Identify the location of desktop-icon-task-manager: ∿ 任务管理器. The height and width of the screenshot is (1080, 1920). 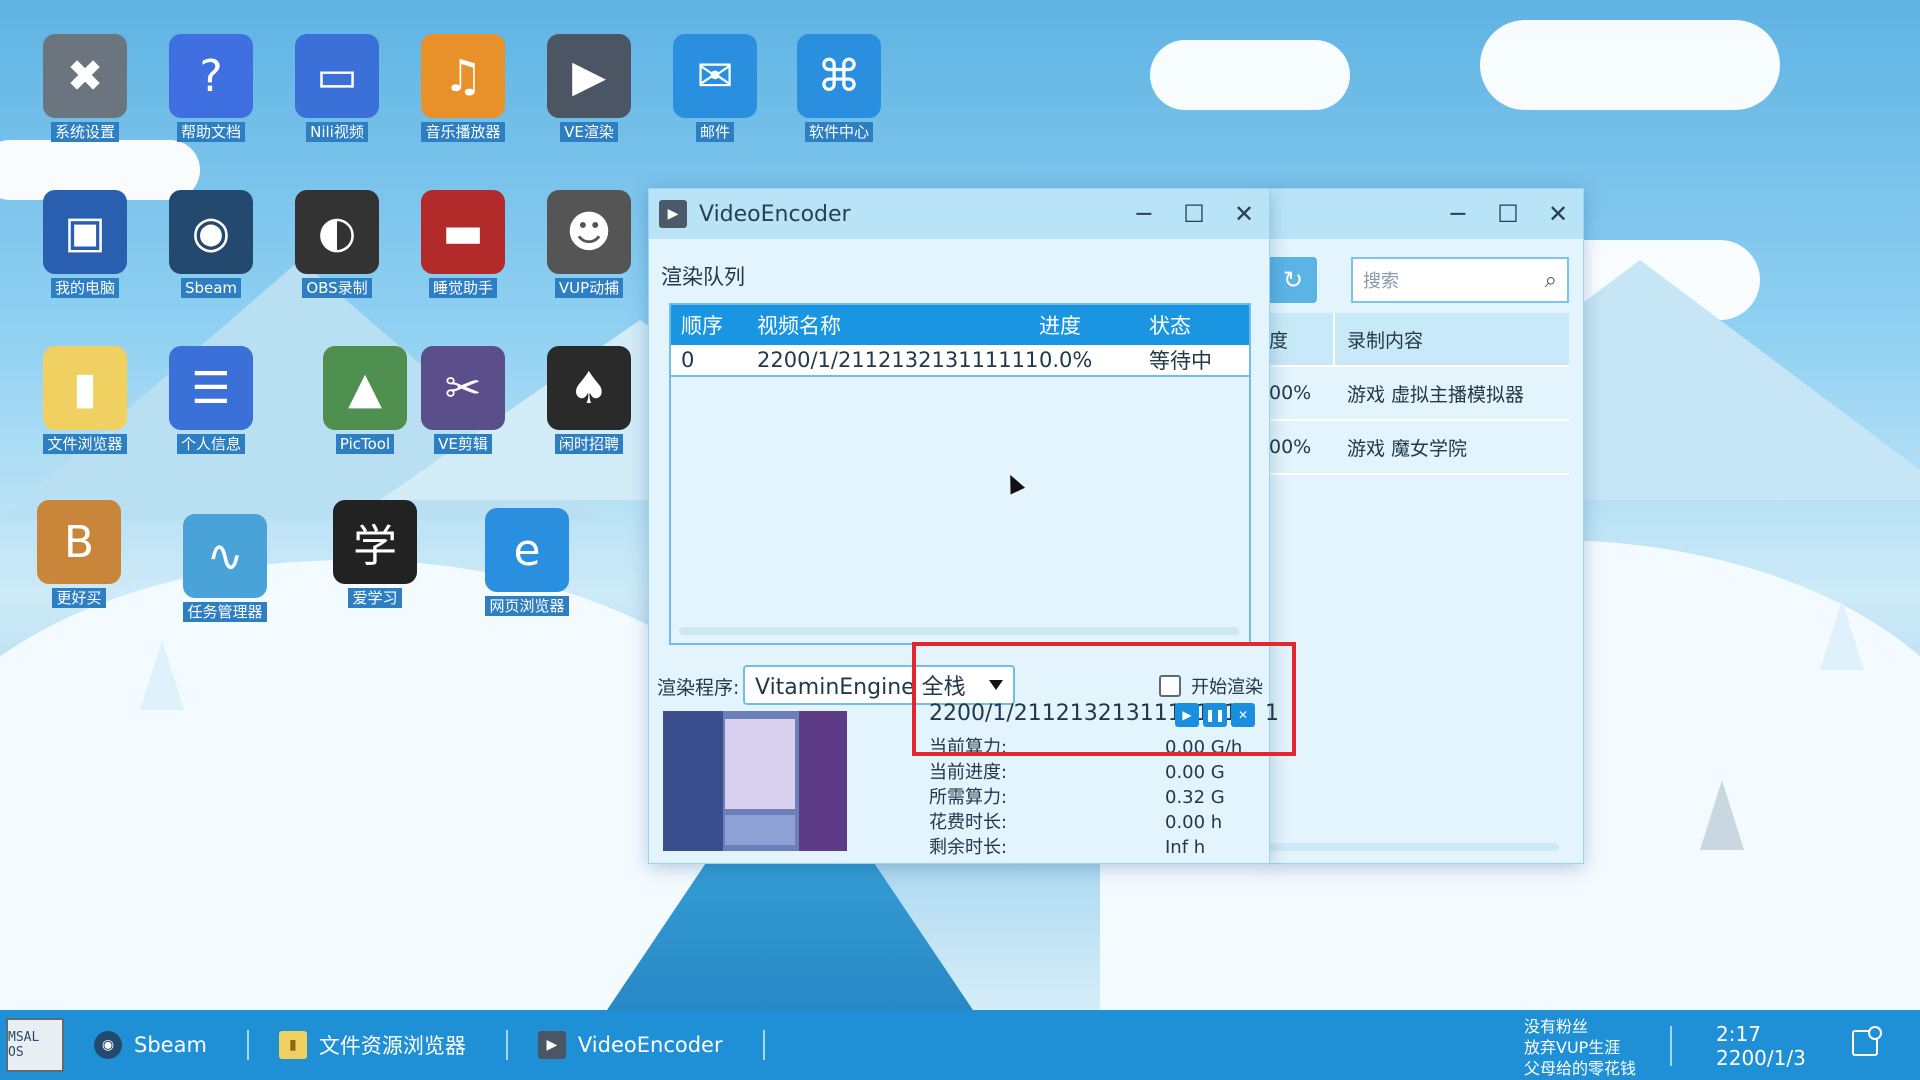
(225, 568).